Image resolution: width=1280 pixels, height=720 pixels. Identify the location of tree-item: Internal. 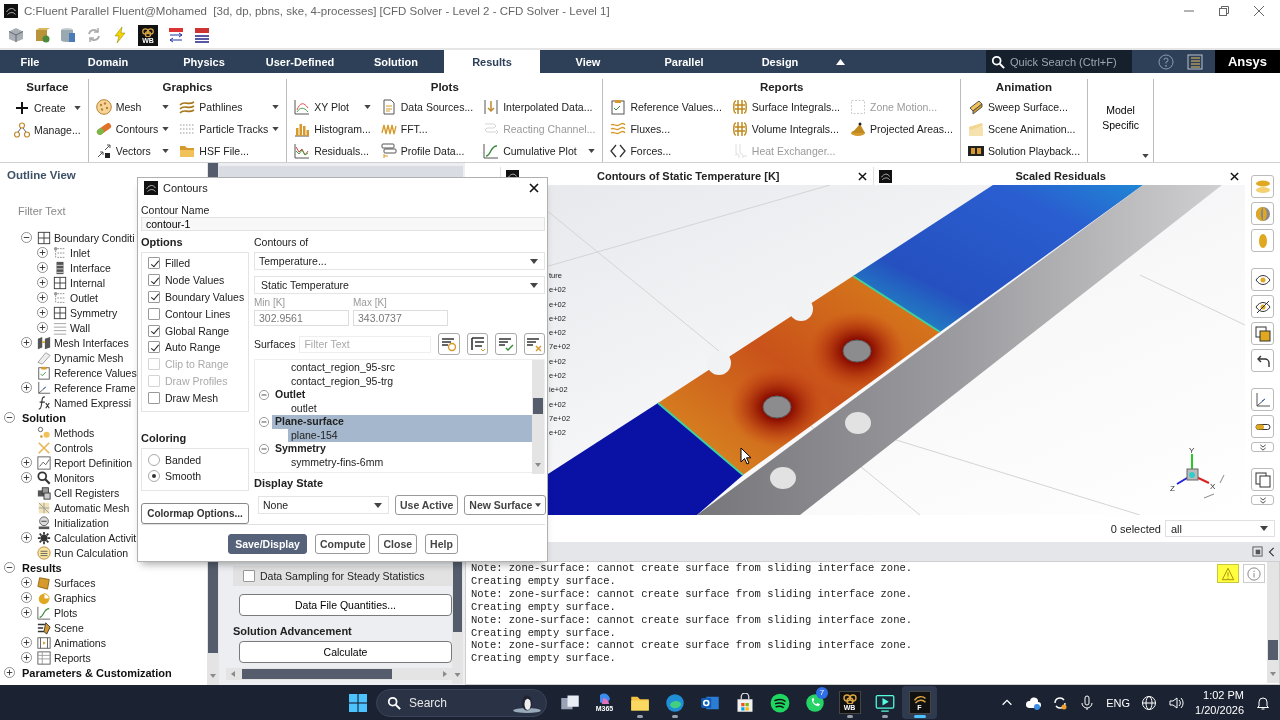
(88, 282).